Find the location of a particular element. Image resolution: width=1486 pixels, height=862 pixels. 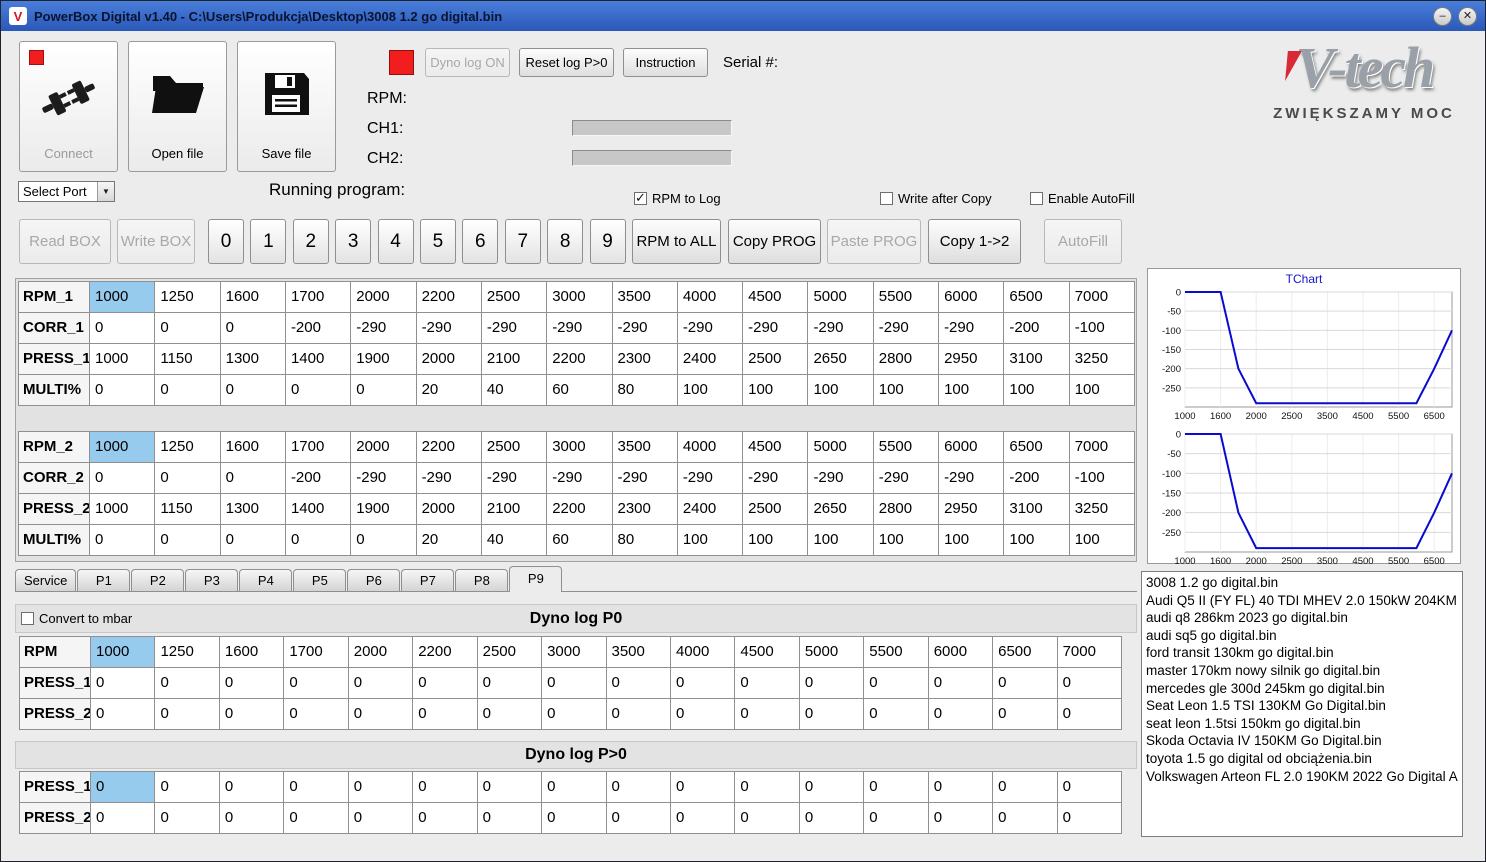

table-cell: 2950 is located at coordinates (971, 509).